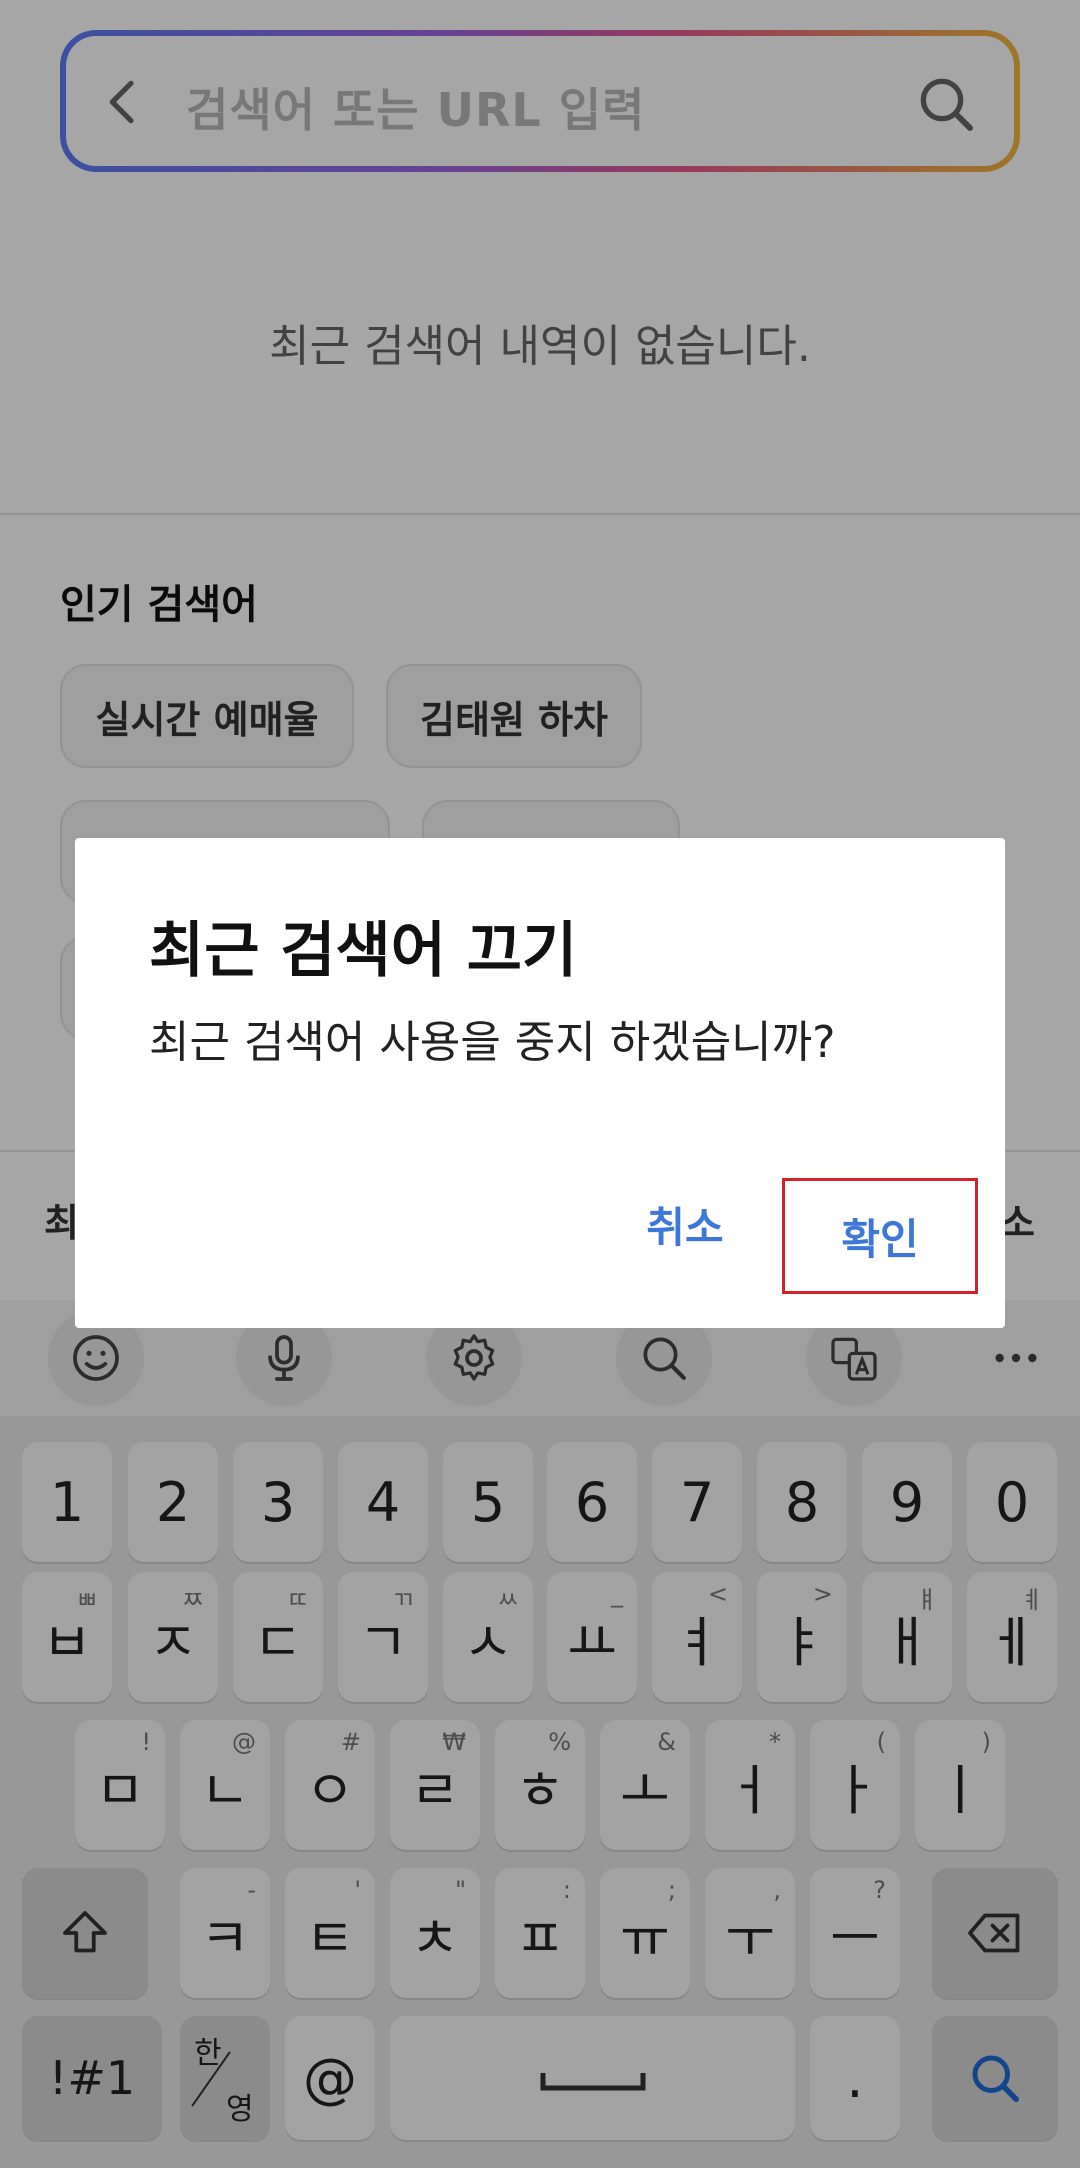 This screenshot has width=1080, height=2168. I want to click on dialog-message: 최근 검색어 사용을 중지 하겠습니까?, so click(492, 1042).